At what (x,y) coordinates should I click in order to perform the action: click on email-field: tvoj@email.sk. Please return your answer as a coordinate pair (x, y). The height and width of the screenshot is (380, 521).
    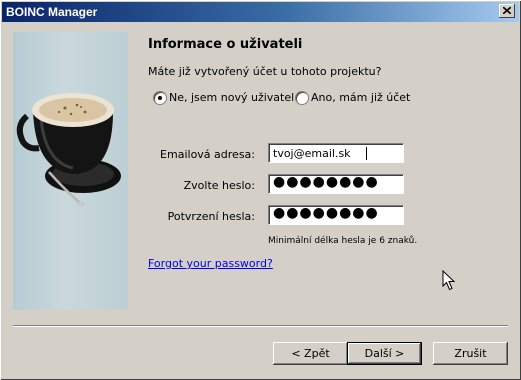
    Looking at the image, I should click on (336, 153).